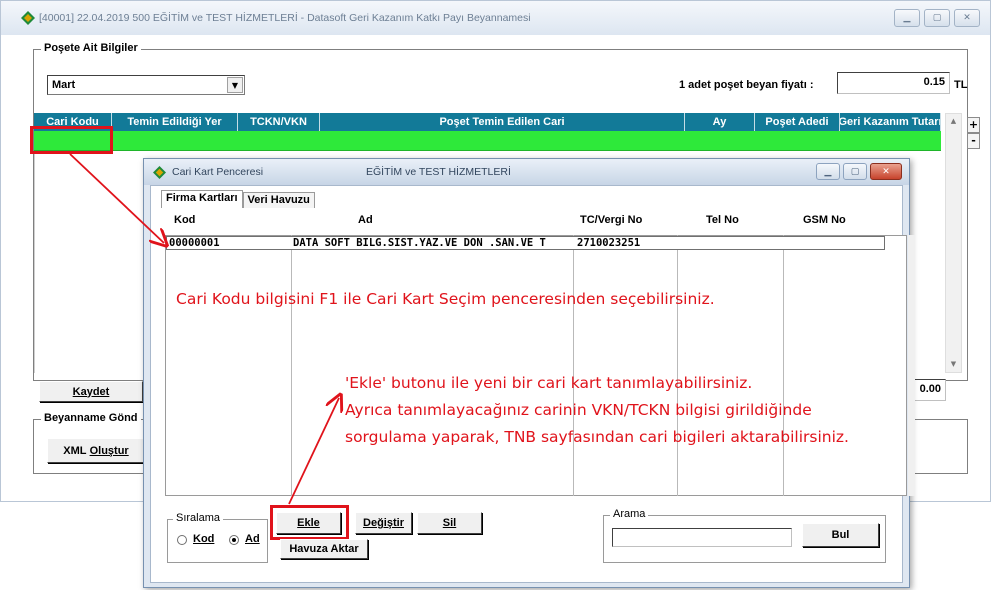 Image resolution: width=991 pixels, height=590 pixels. What do you see at coordinates (313, 451) in the screenshot?
I see `arrow-to-text` at bounding box center [313, 451].